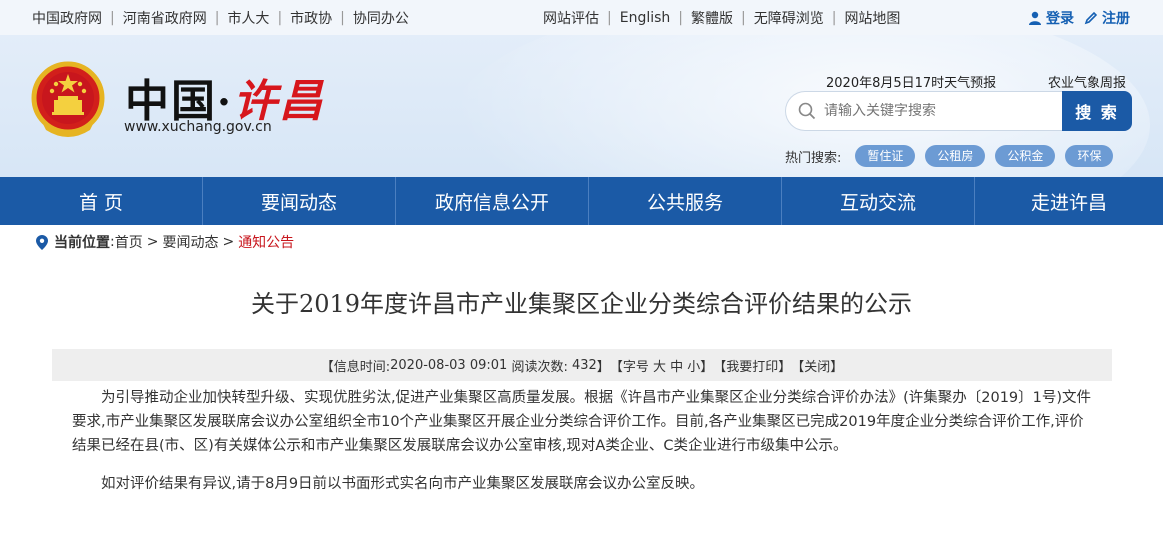 Image resolution: width=1163 pixels, height=535 pixels. Describe the element at coordinates (1060, 18) in the screenshot. I see `login-link: 登录` at that location.